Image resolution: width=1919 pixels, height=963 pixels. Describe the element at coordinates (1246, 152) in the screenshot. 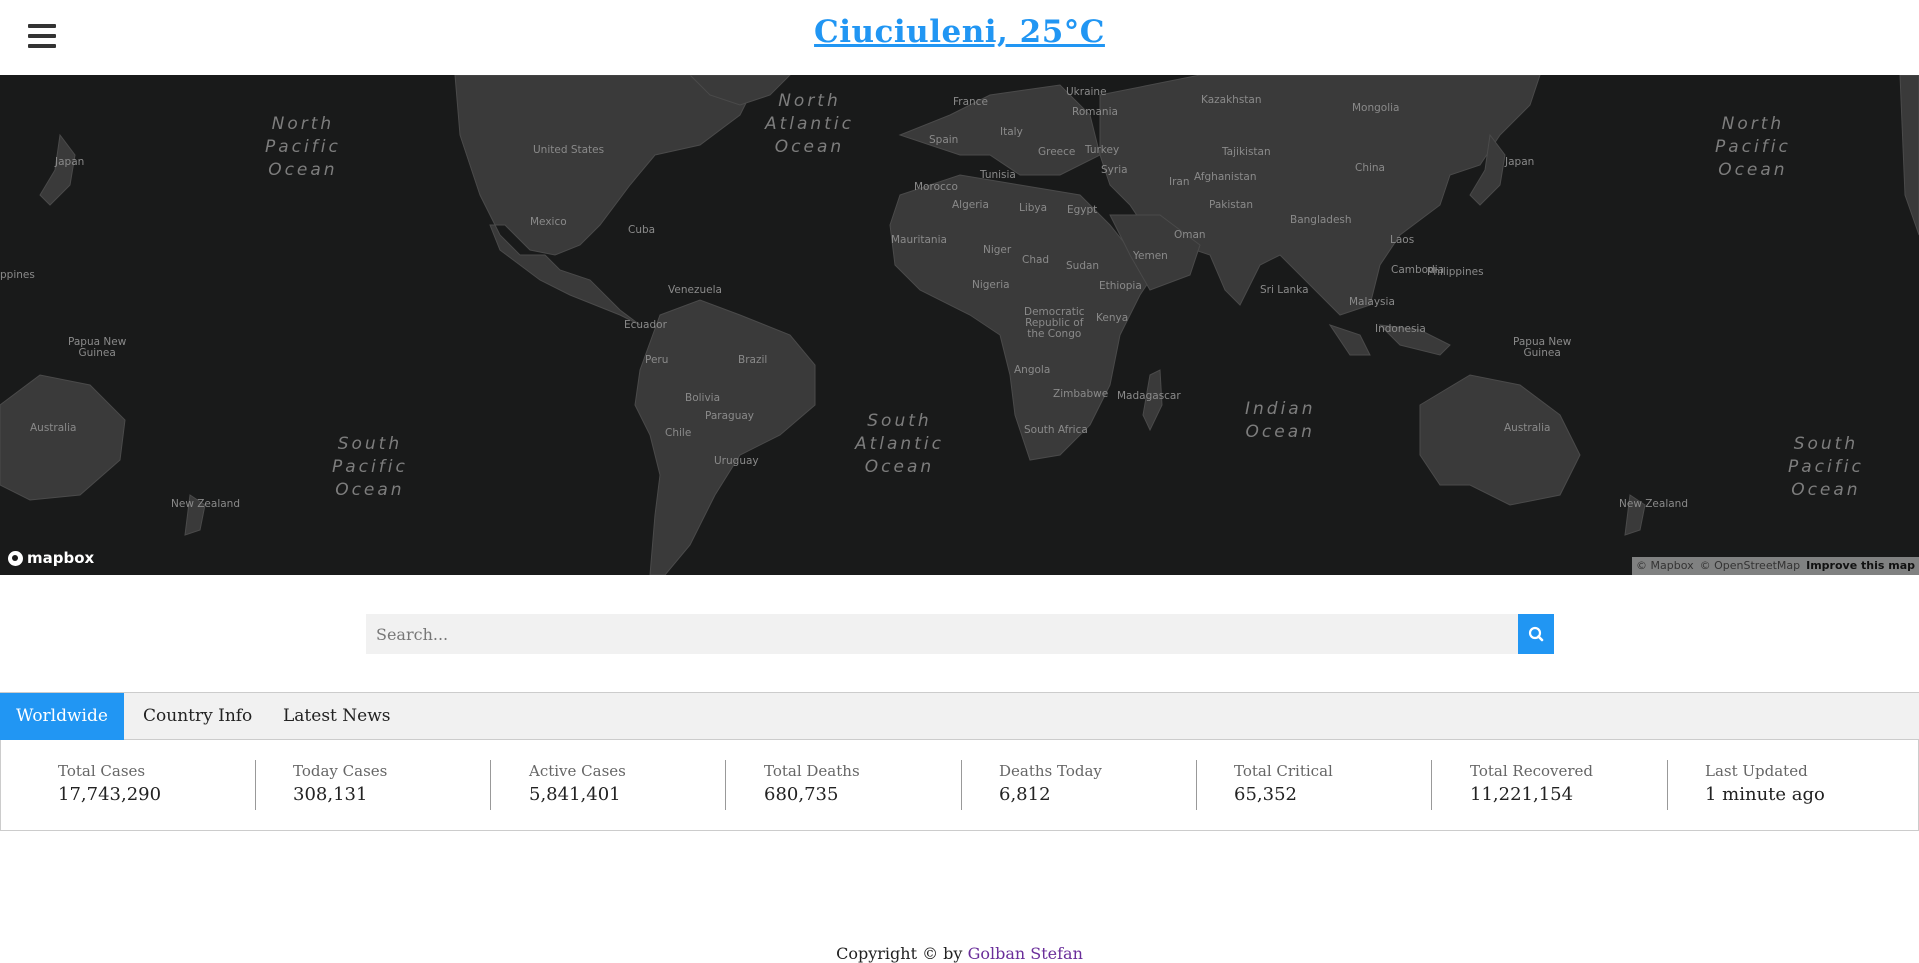

I see `country-label: Tajikistan` at that location.